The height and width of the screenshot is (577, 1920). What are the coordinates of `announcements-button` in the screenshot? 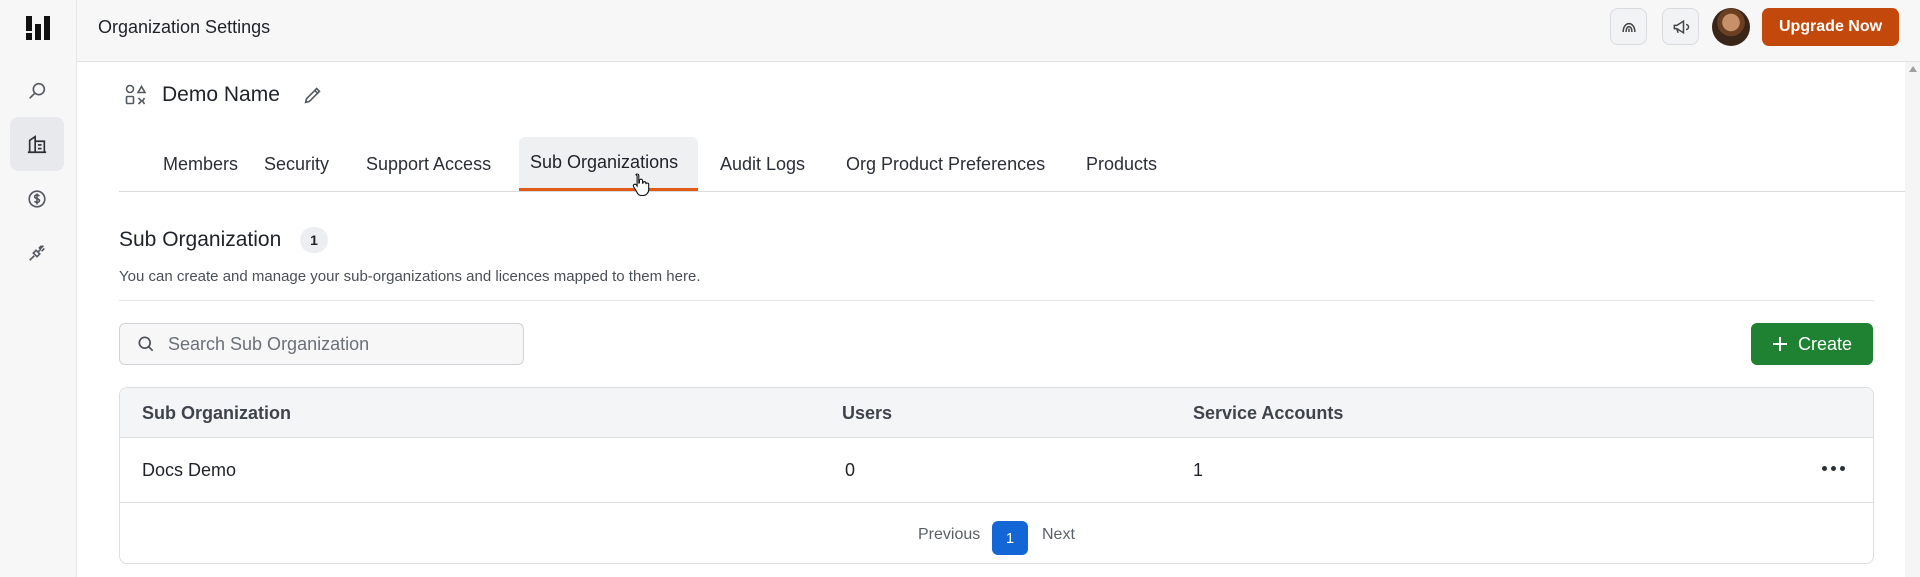 It's located at (1680, 26).